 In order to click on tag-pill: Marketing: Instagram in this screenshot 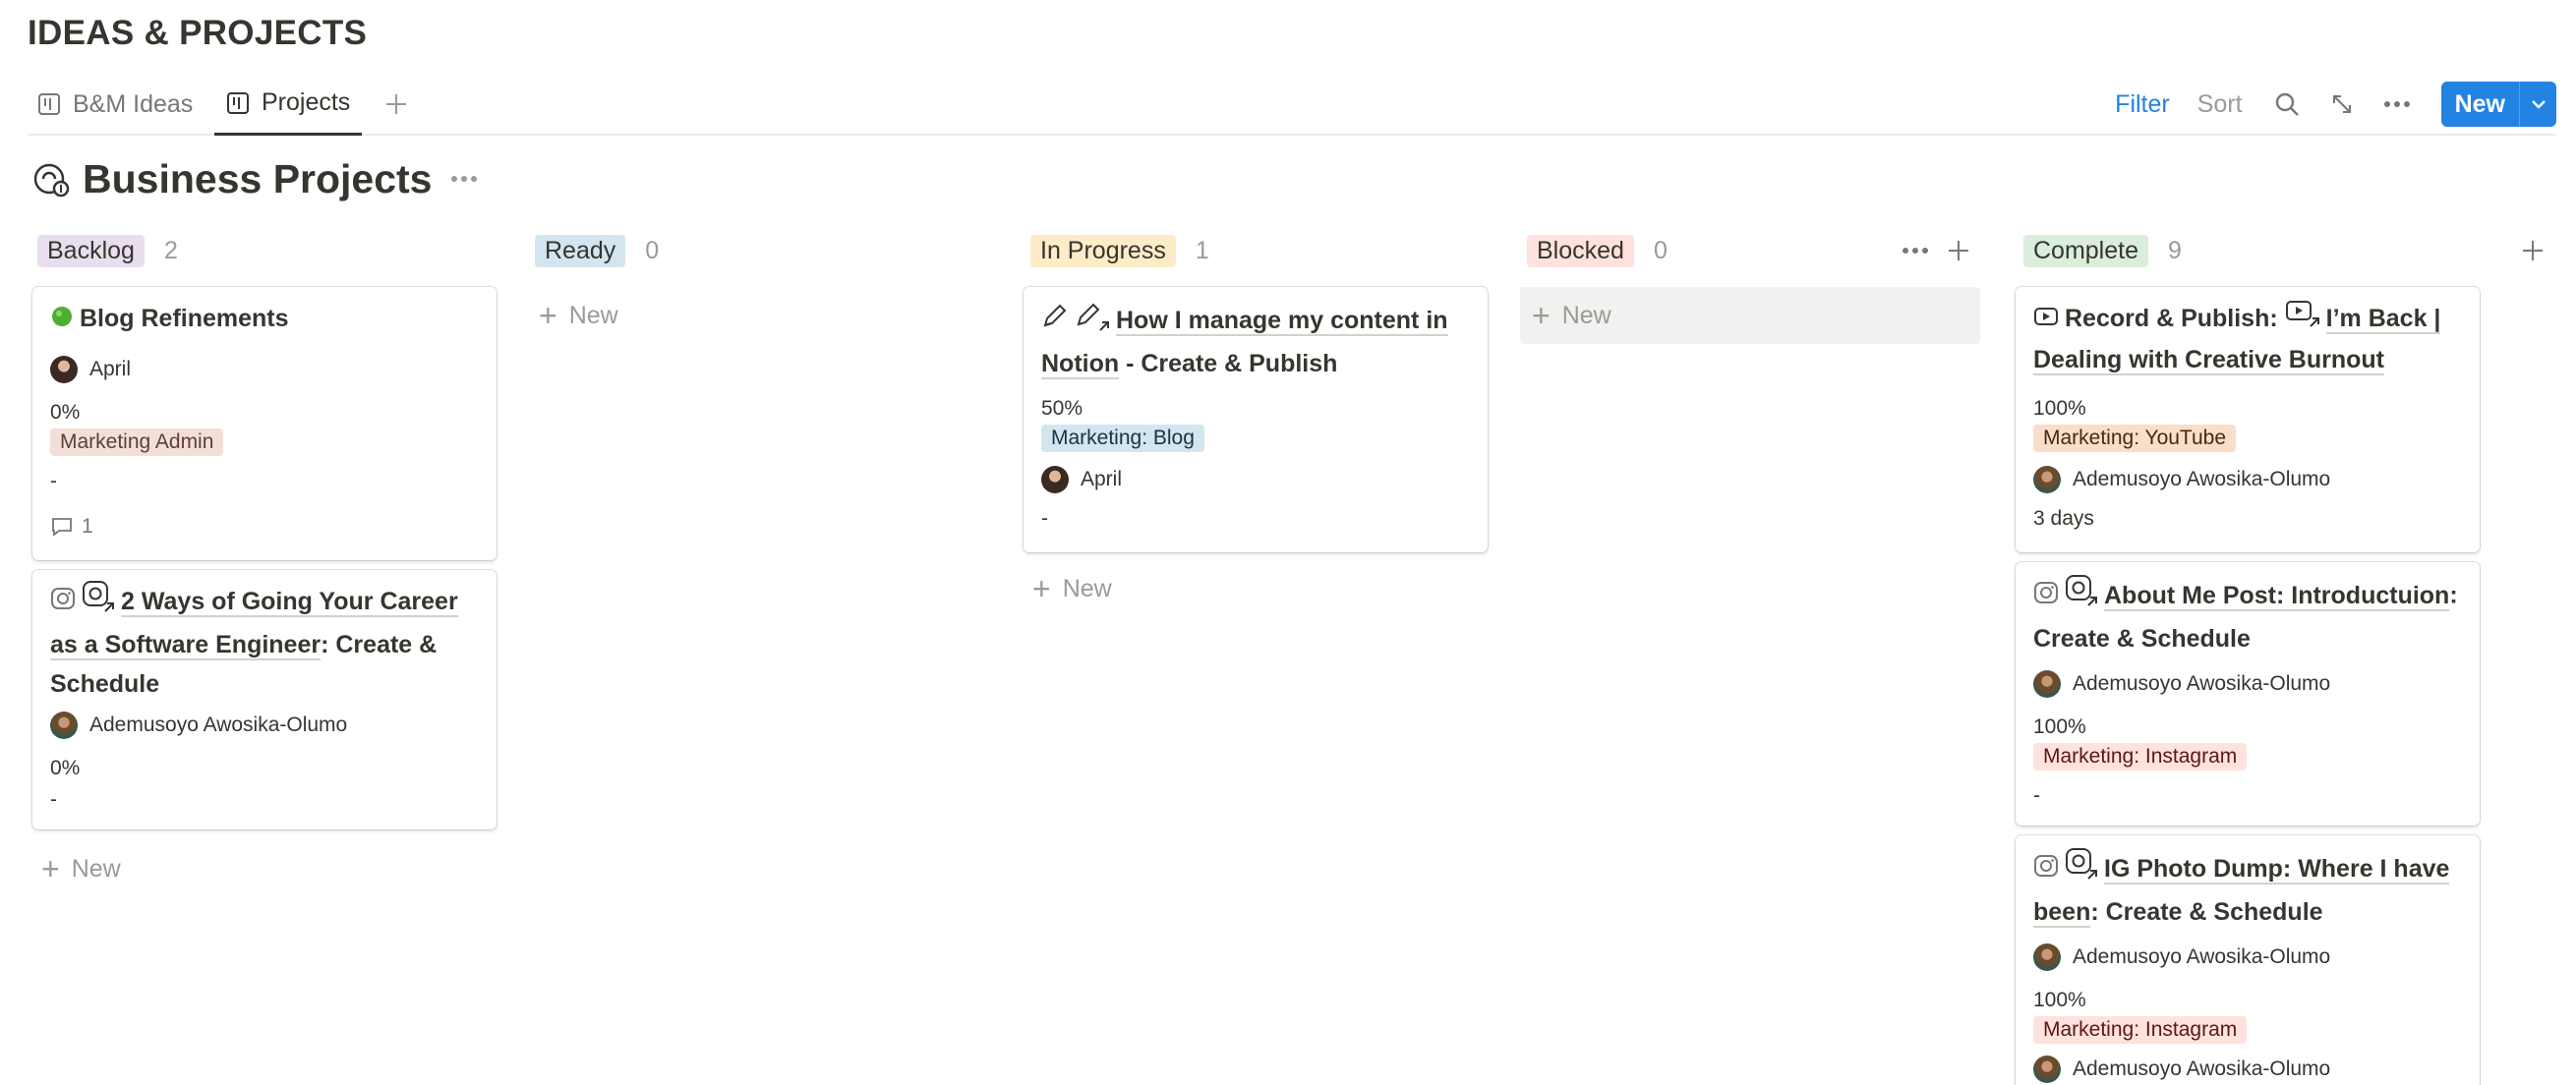, I will do `click(2140, 757)`.